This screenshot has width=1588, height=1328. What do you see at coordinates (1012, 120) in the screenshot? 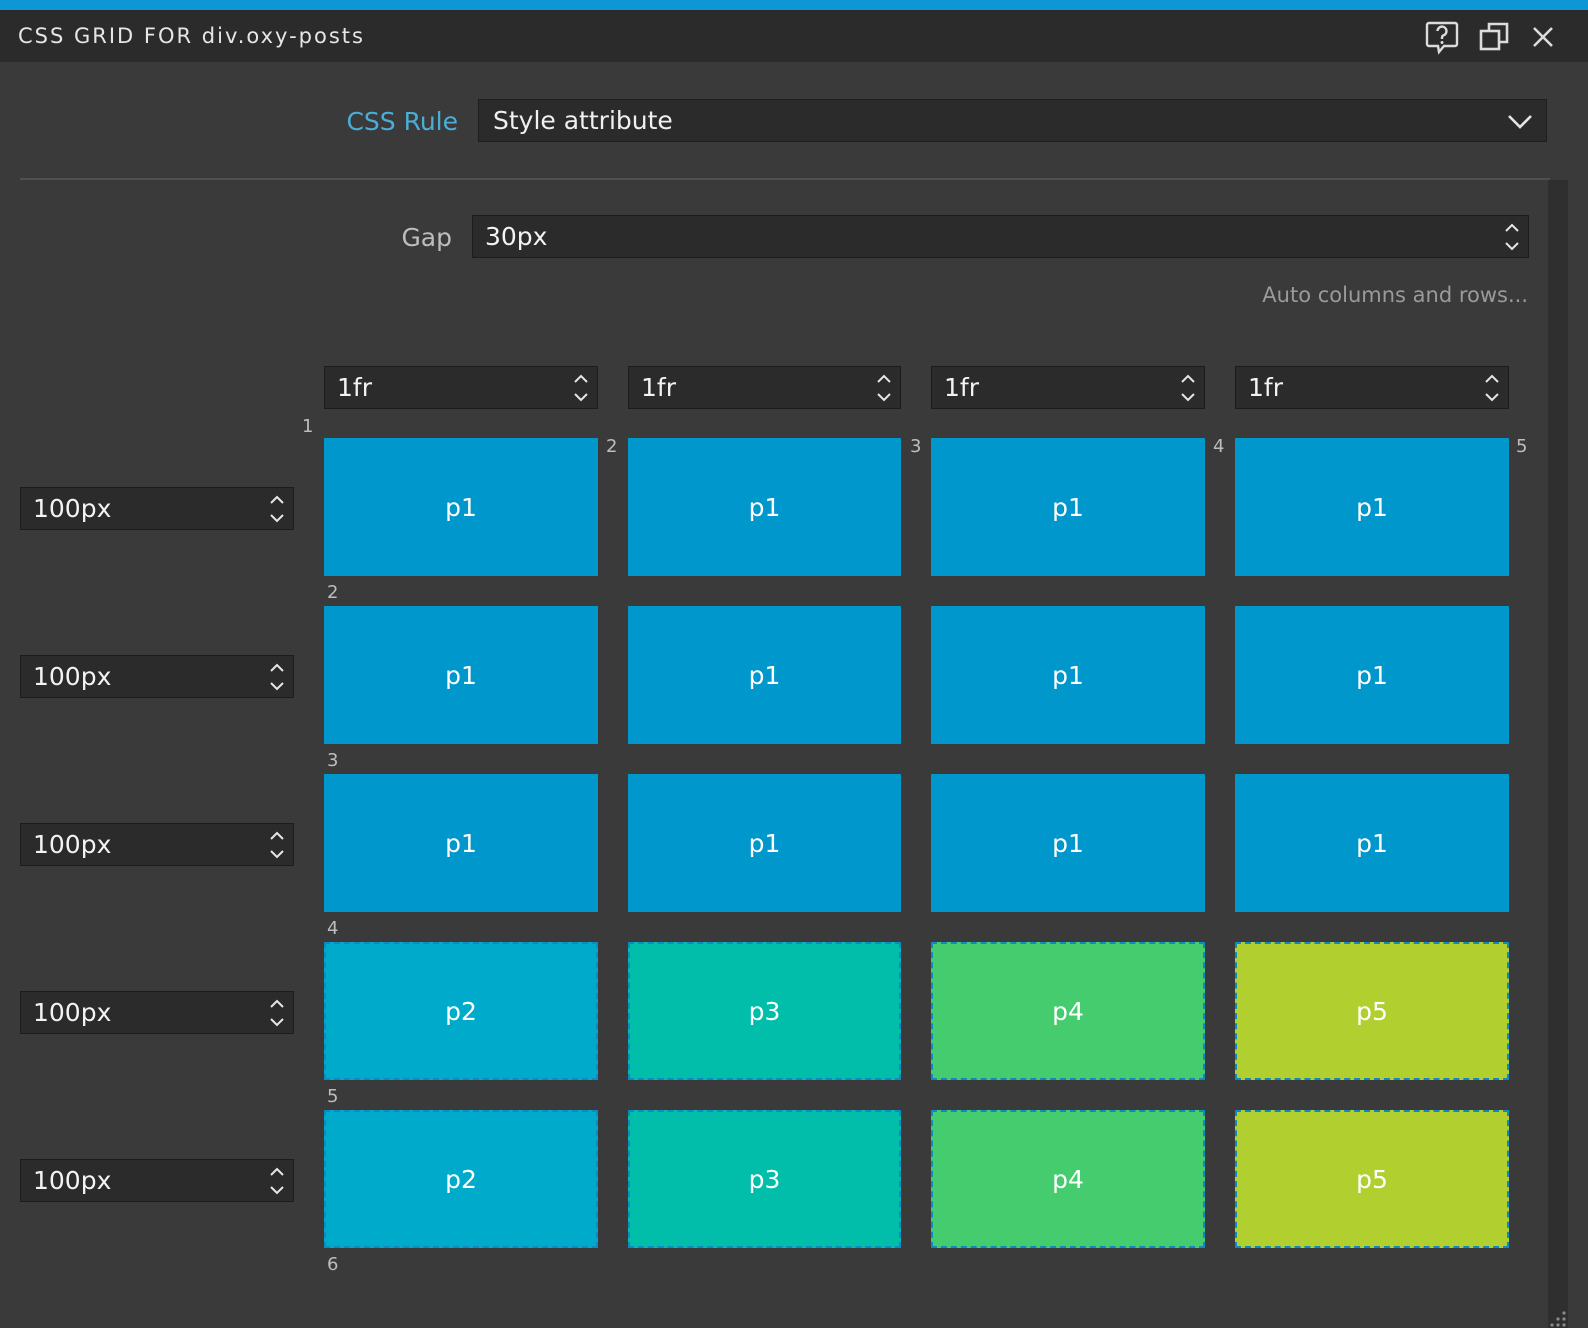
I see `css-rule-select: Style attribute` at bounding box center [1012, 120].